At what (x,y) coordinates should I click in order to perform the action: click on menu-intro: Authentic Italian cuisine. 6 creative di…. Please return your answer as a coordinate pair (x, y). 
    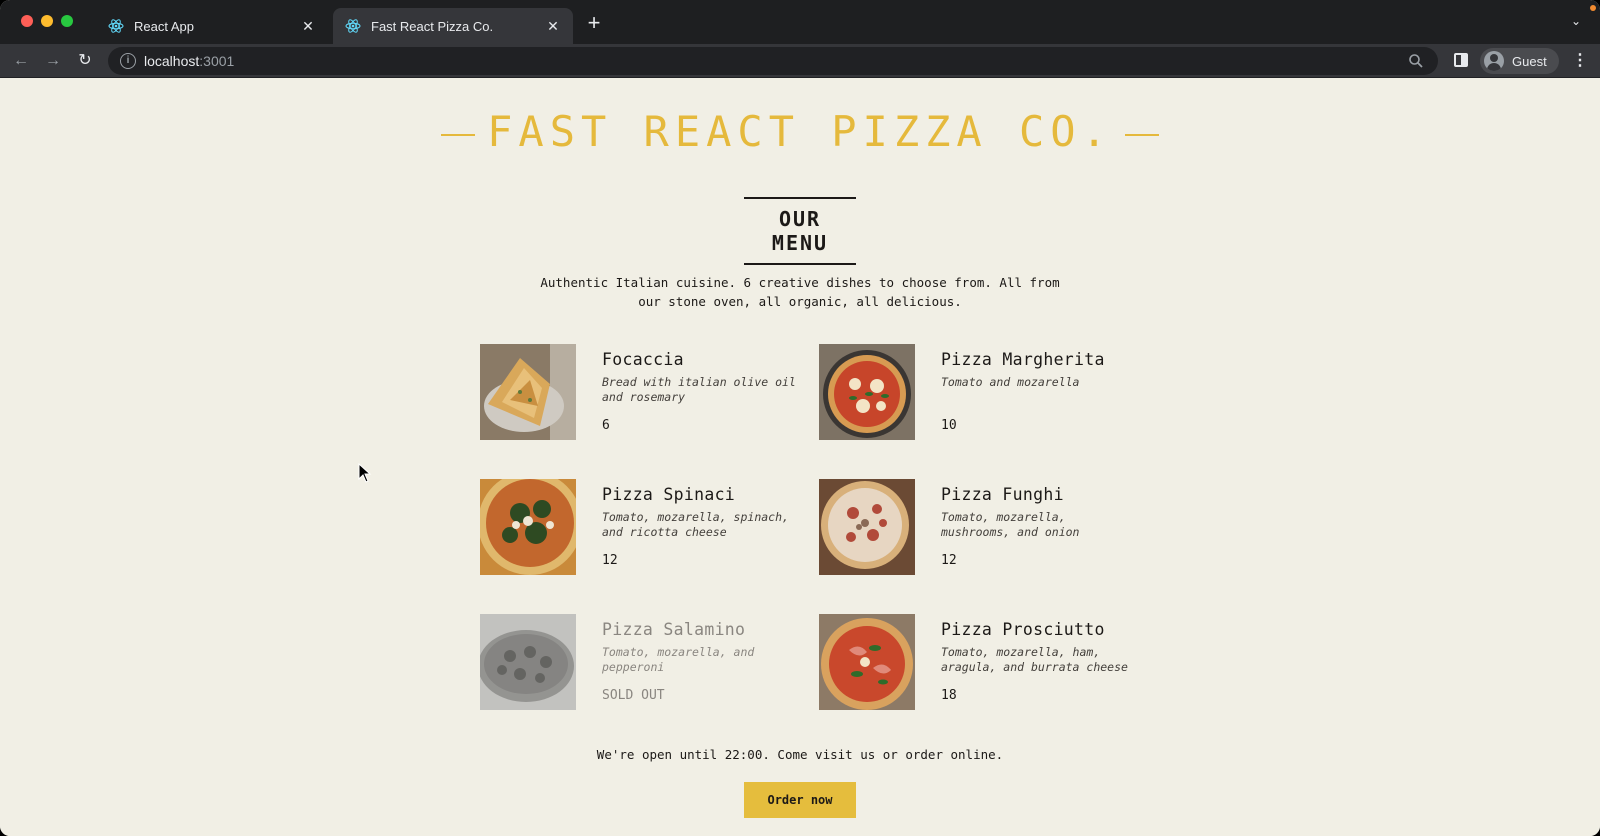
    Looking at the image, I should click on (800, 292).